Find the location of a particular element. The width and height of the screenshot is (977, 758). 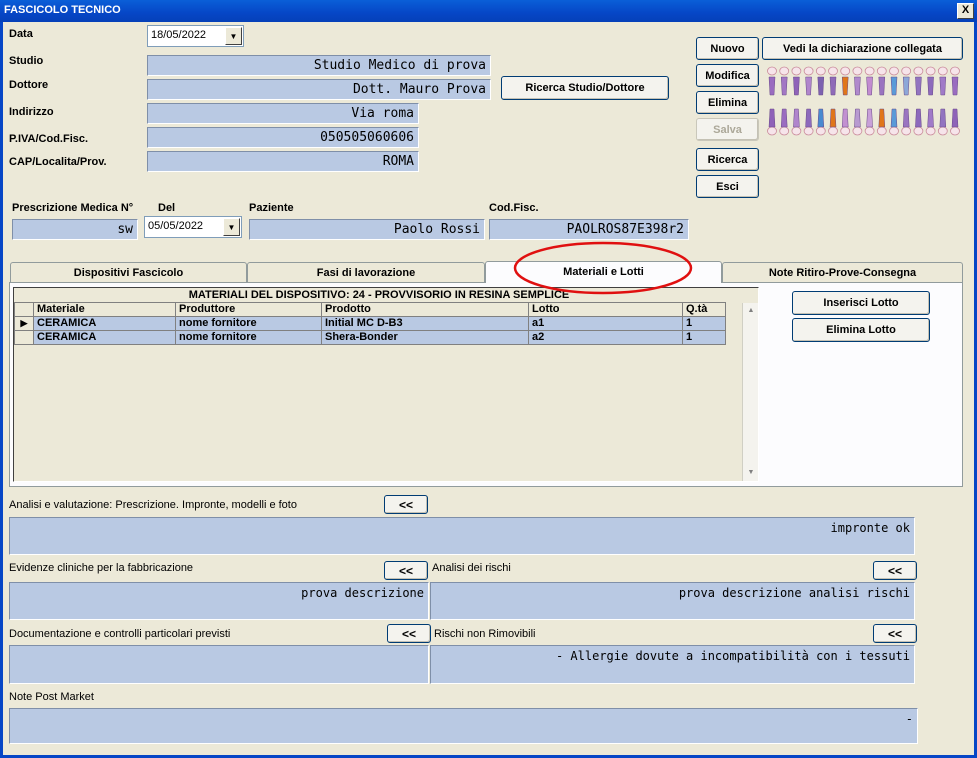

close-button: X is located at coordinates (965, 11).